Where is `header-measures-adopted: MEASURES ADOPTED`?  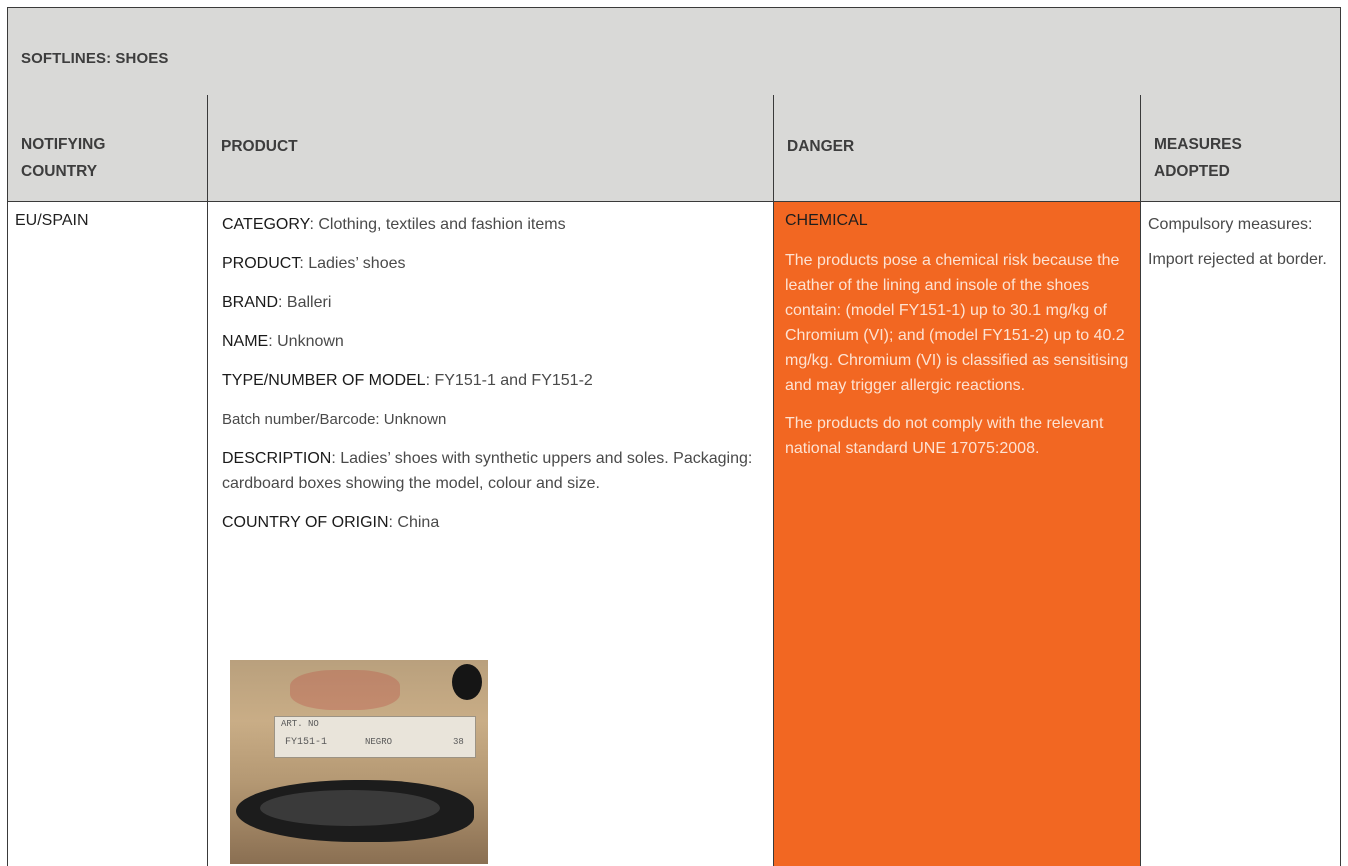
header-measures-adopted: MEASURES ADOPTED is located at coordinates (1240, 148).